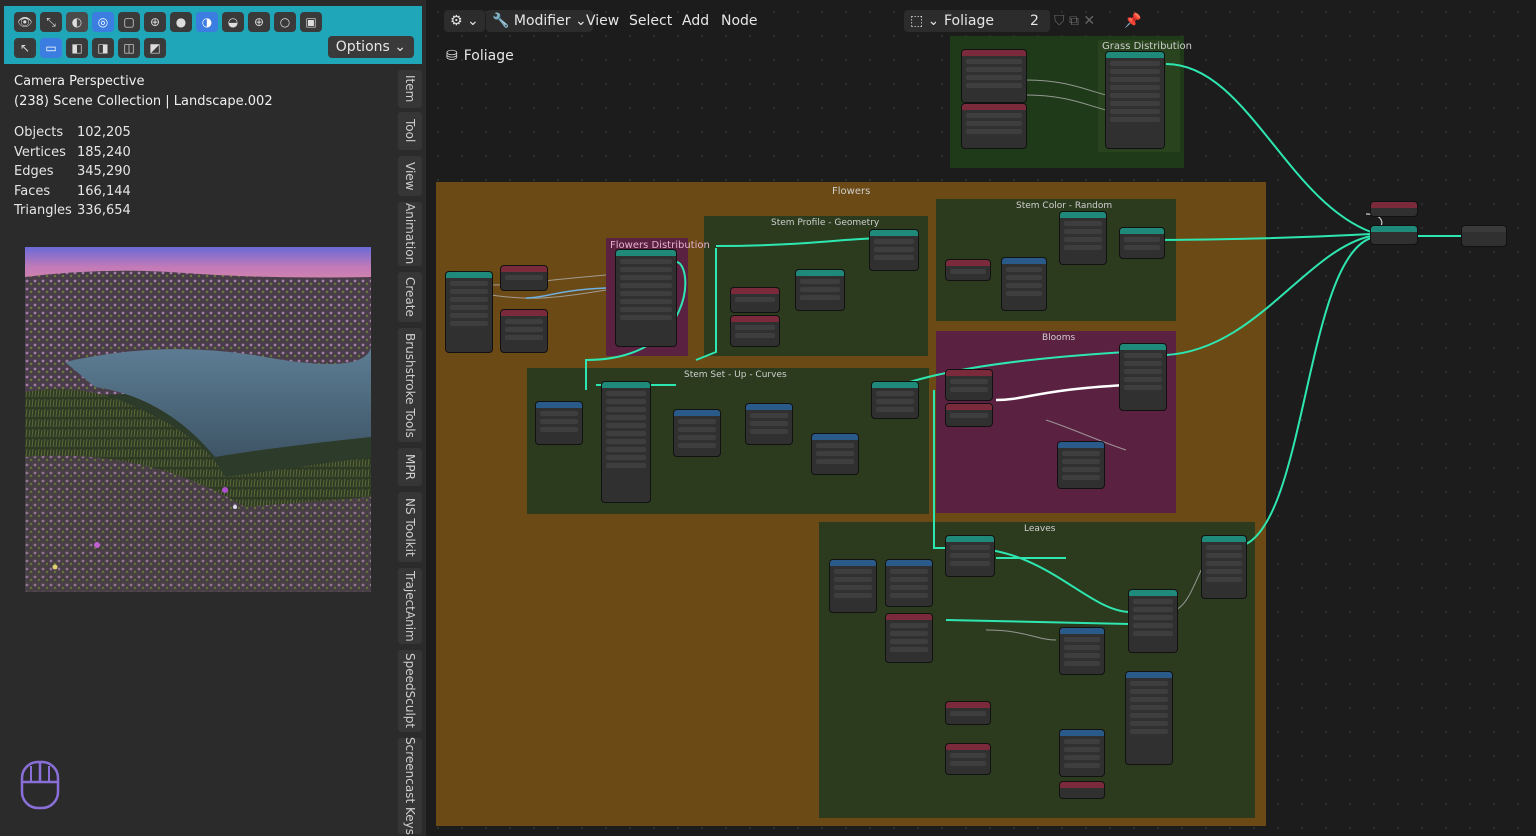 The image size is (1536, 836). What do you see at coordinates (1224, 567) in the screenshot?
I see `node-realize-instances` at bounding box center [1224, 567].